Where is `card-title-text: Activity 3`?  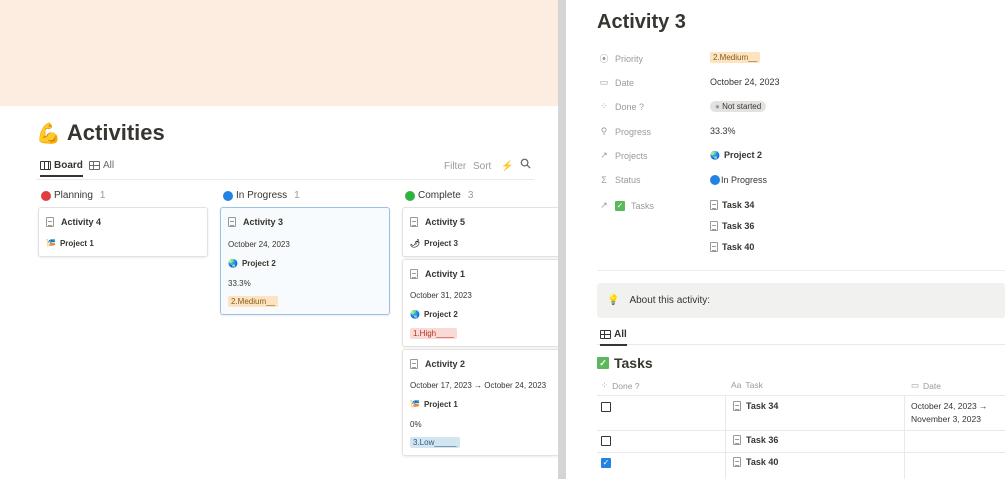
card-title-text: Activity 3 is located at coordinates (263, 222).